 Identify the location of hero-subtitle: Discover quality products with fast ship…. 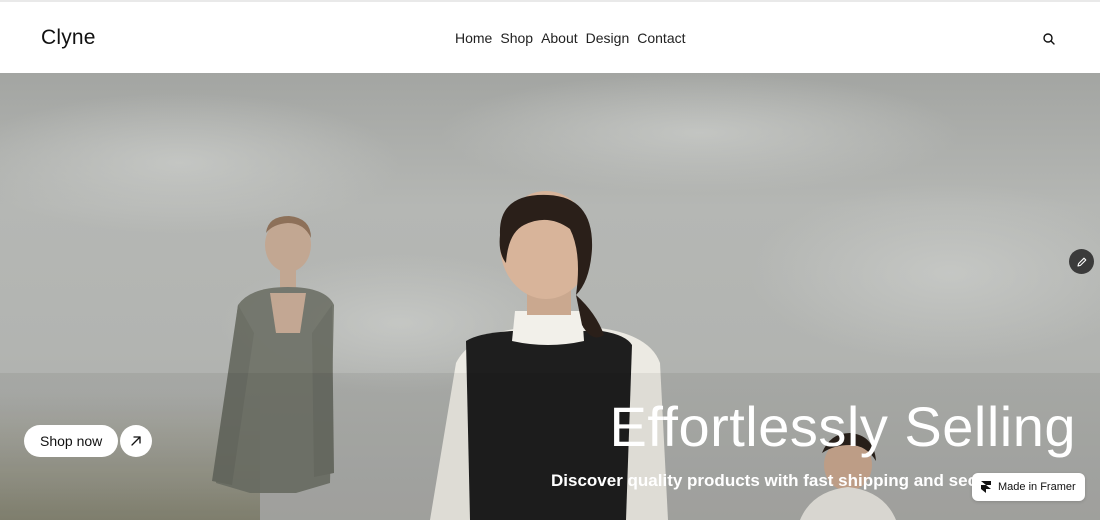
(764, 480).